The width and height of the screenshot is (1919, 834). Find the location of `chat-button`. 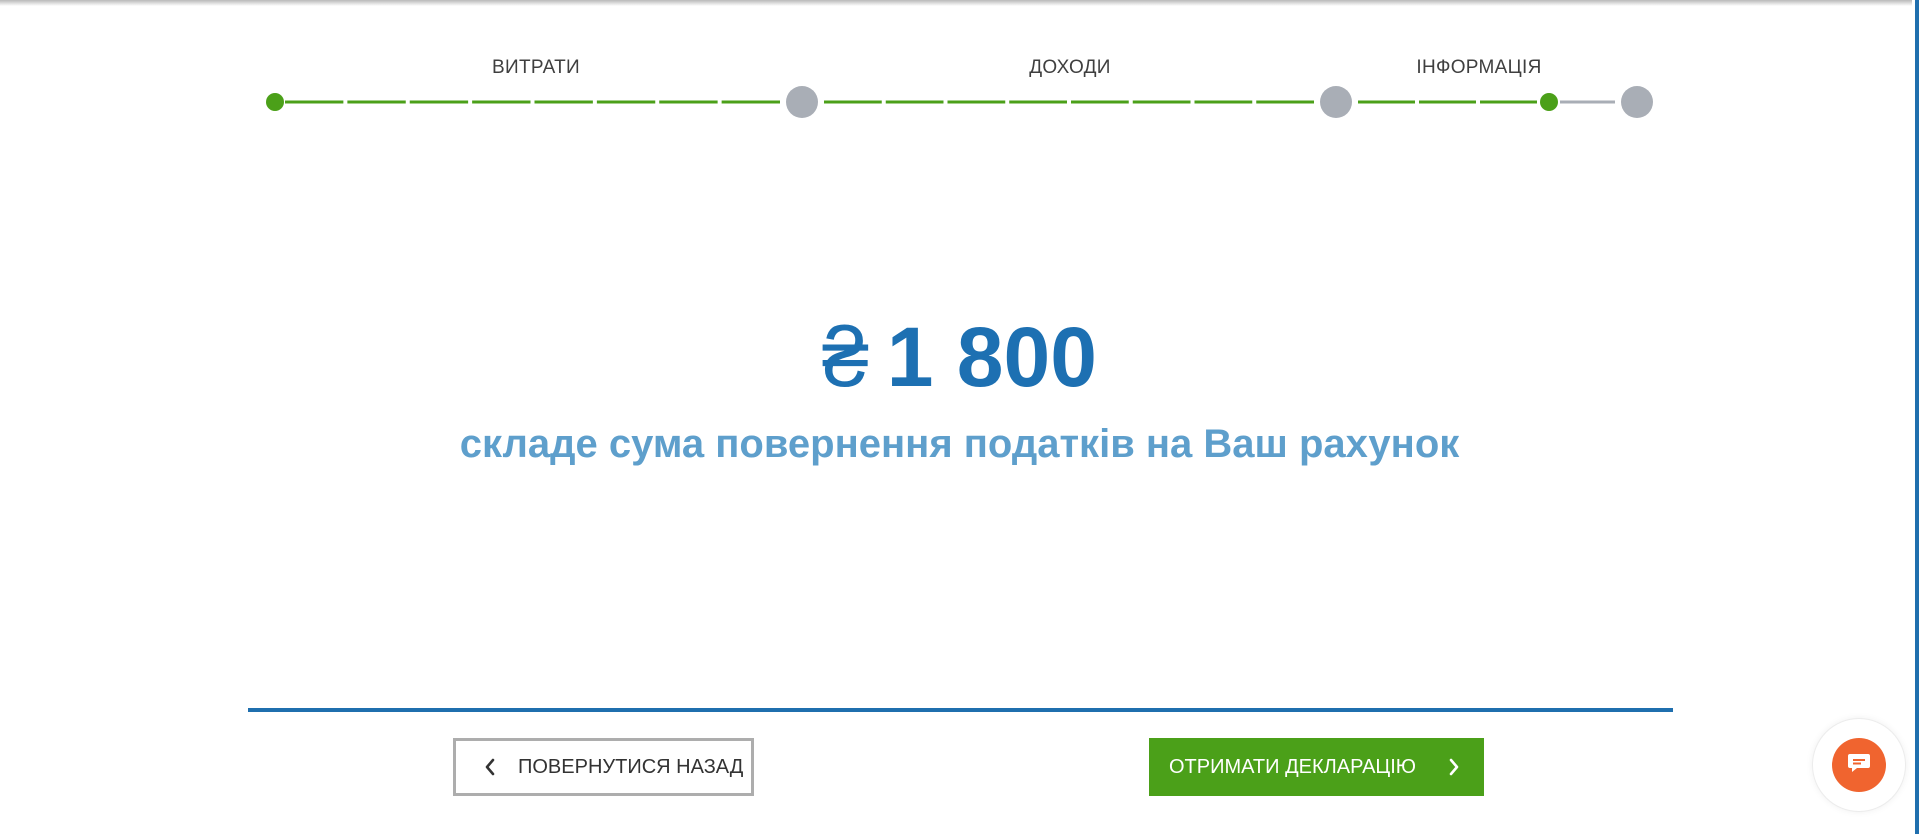

chat-button is located at coordinates (1859, 765).